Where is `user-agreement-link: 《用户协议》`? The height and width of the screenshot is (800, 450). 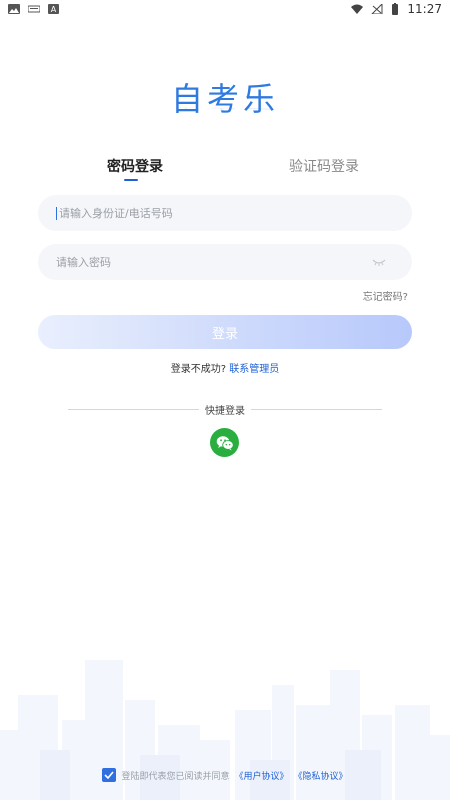 user-agreement-link: 《用户协议》 is located at coordinates (261, 775).